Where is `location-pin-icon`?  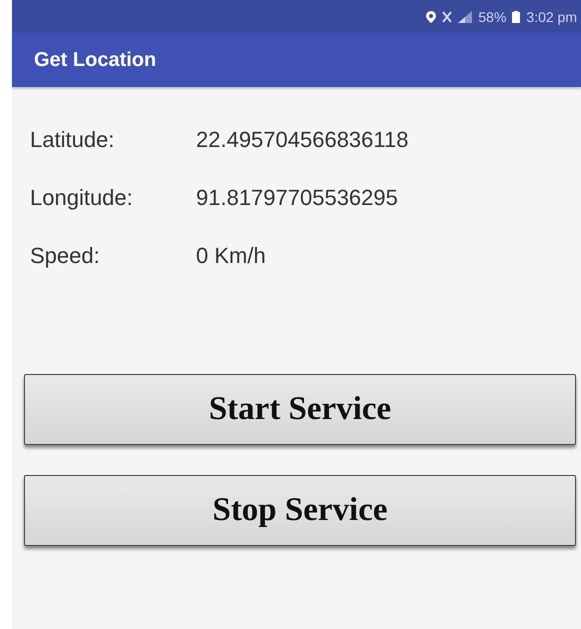 location-pin-icon is located at coordinates (431, 16).